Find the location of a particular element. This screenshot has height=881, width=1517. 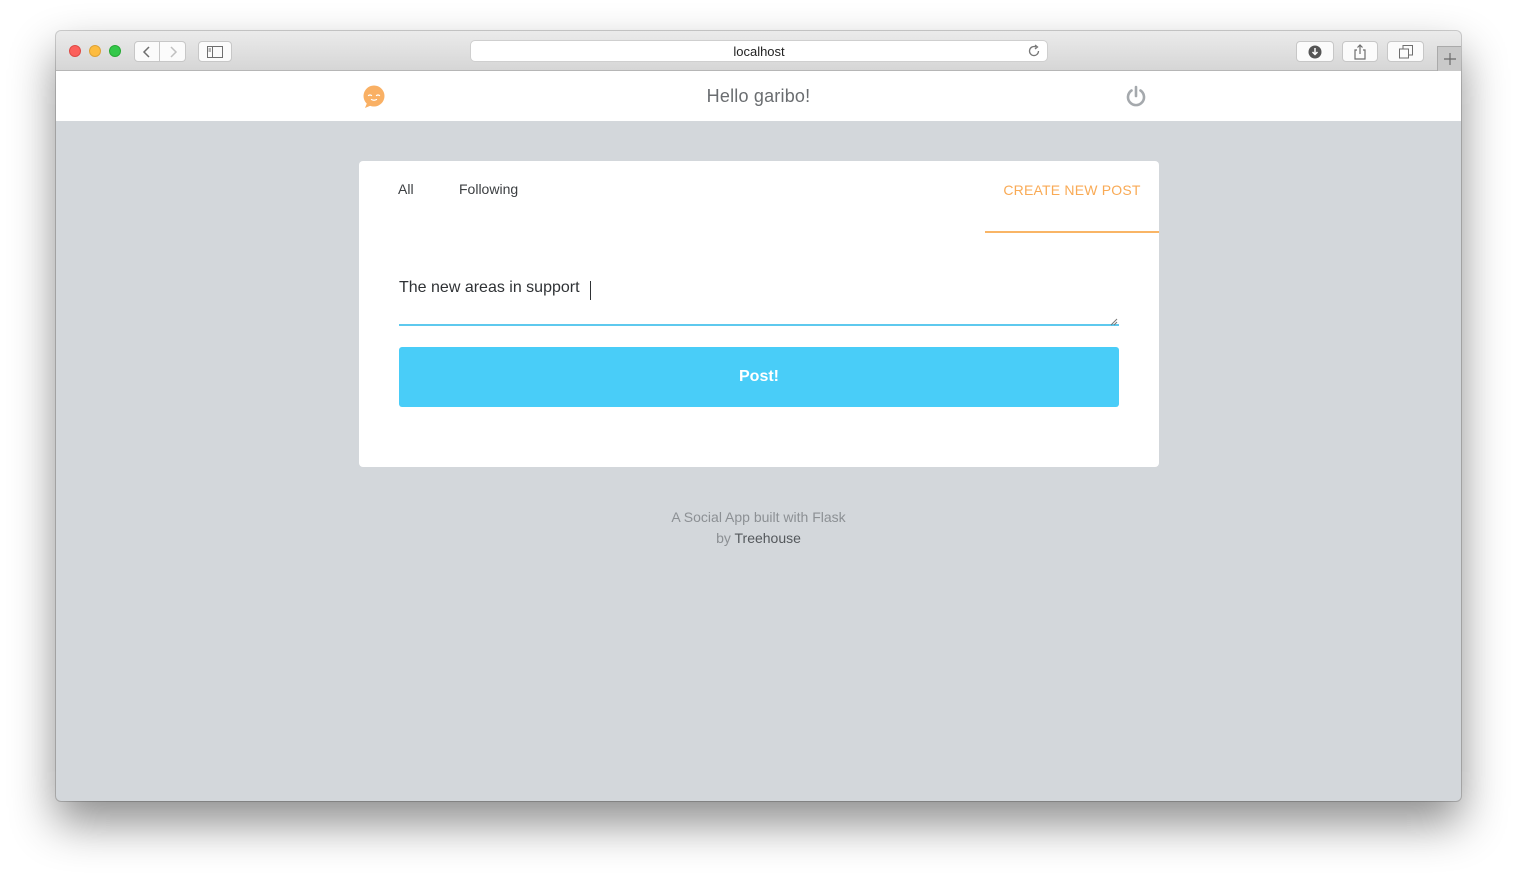

app-header: Hello garibo! is located at coordinates (758, 96).